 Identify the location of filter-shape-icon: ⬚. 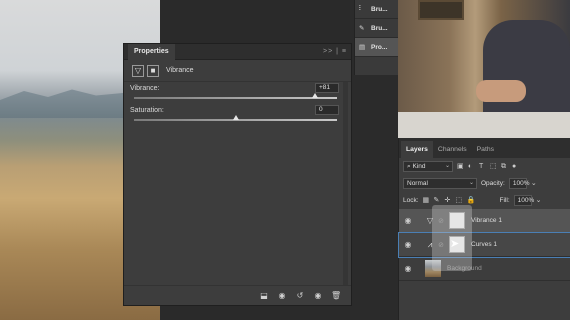
(493, 166).